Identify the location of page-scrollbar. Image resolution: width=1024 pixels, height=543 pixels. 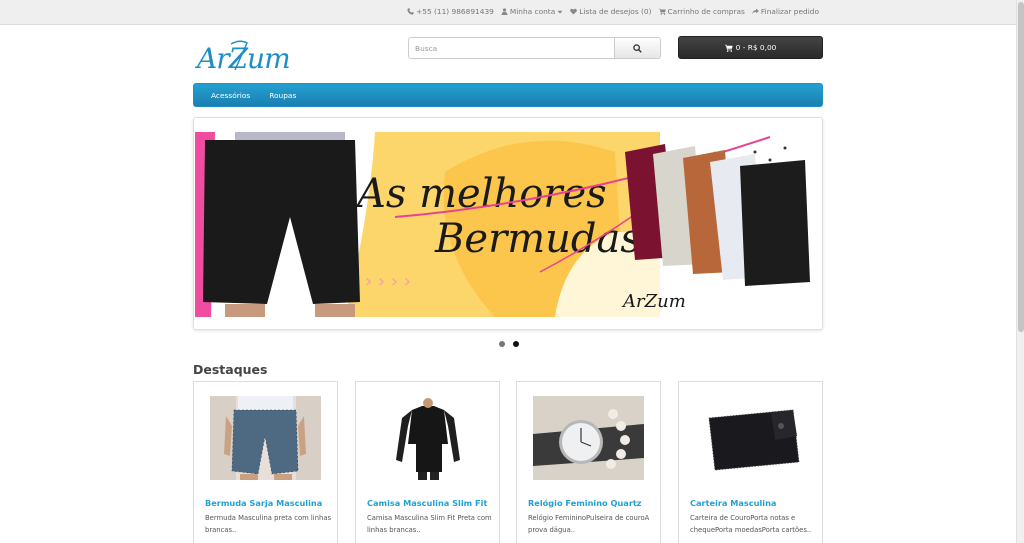
(1020, 271).